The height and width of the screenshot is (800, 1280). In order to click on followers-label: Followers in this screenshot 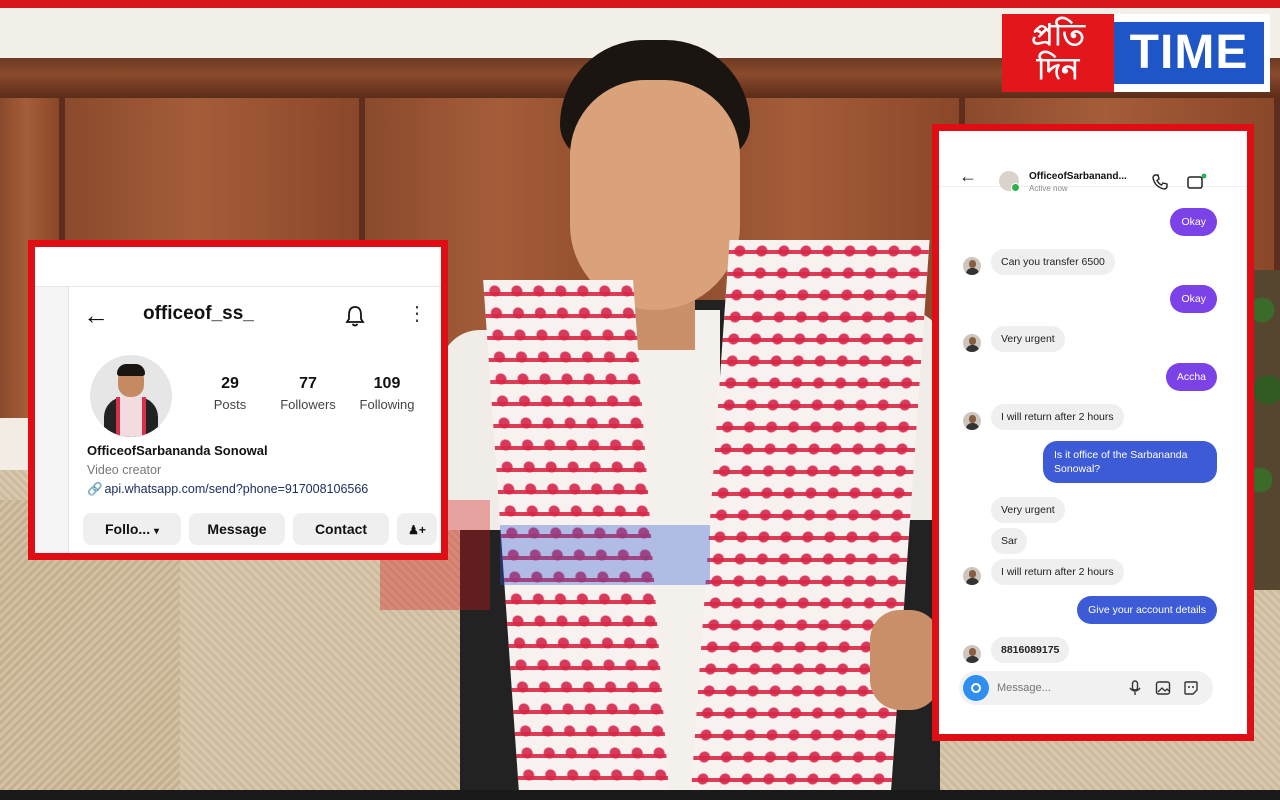, I will do `click(308, 404)`.